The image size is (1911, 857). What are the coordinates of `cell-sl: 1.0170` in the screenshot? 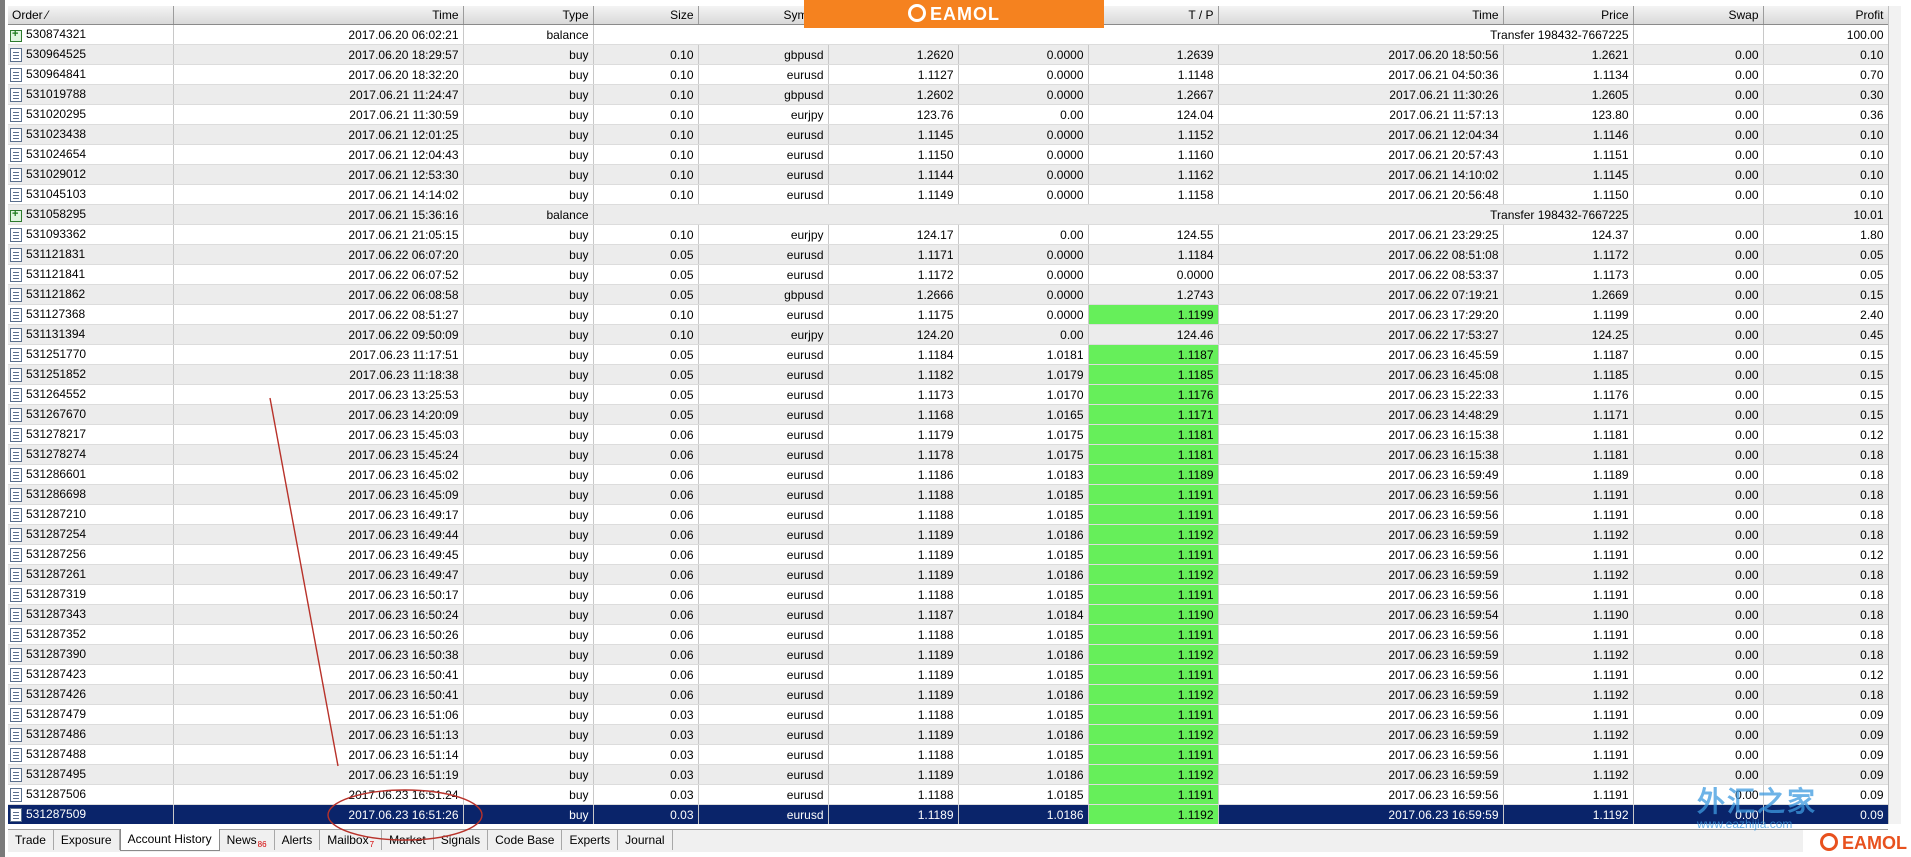 It's located at (1023, 394).